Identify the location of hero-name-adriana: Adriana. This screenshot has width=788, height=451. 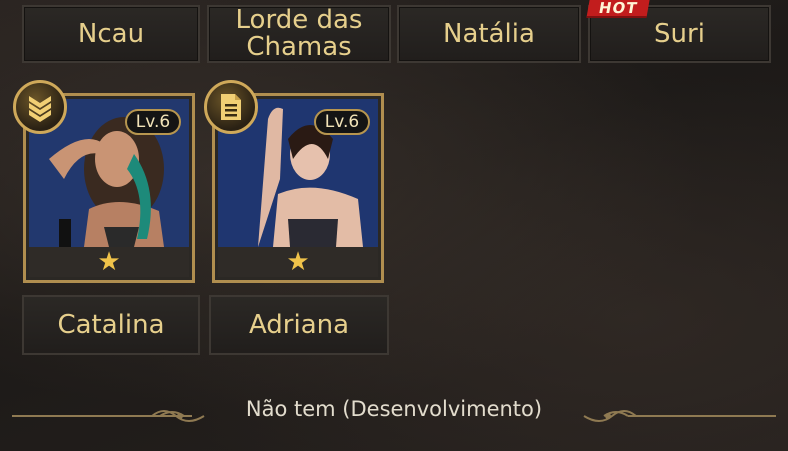
(299, 325).